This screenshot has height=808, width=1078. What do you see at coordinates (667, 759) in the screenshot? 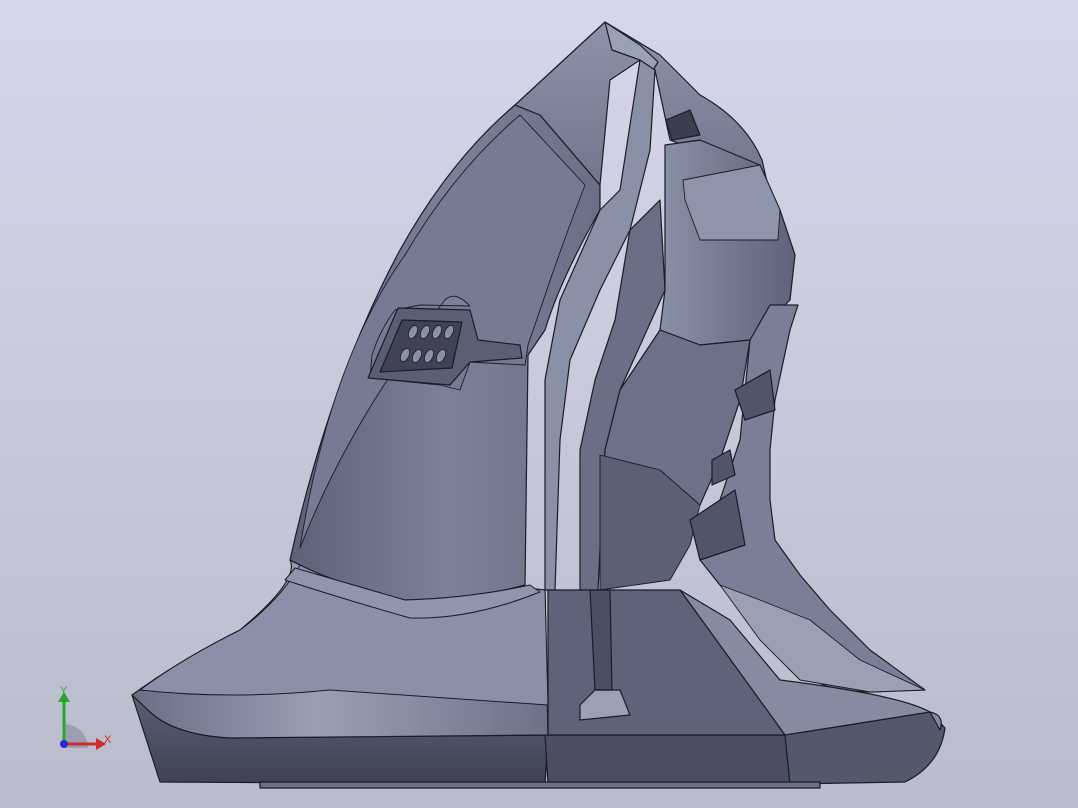
I see `base-lower-front` at bounding box center [667, 759].